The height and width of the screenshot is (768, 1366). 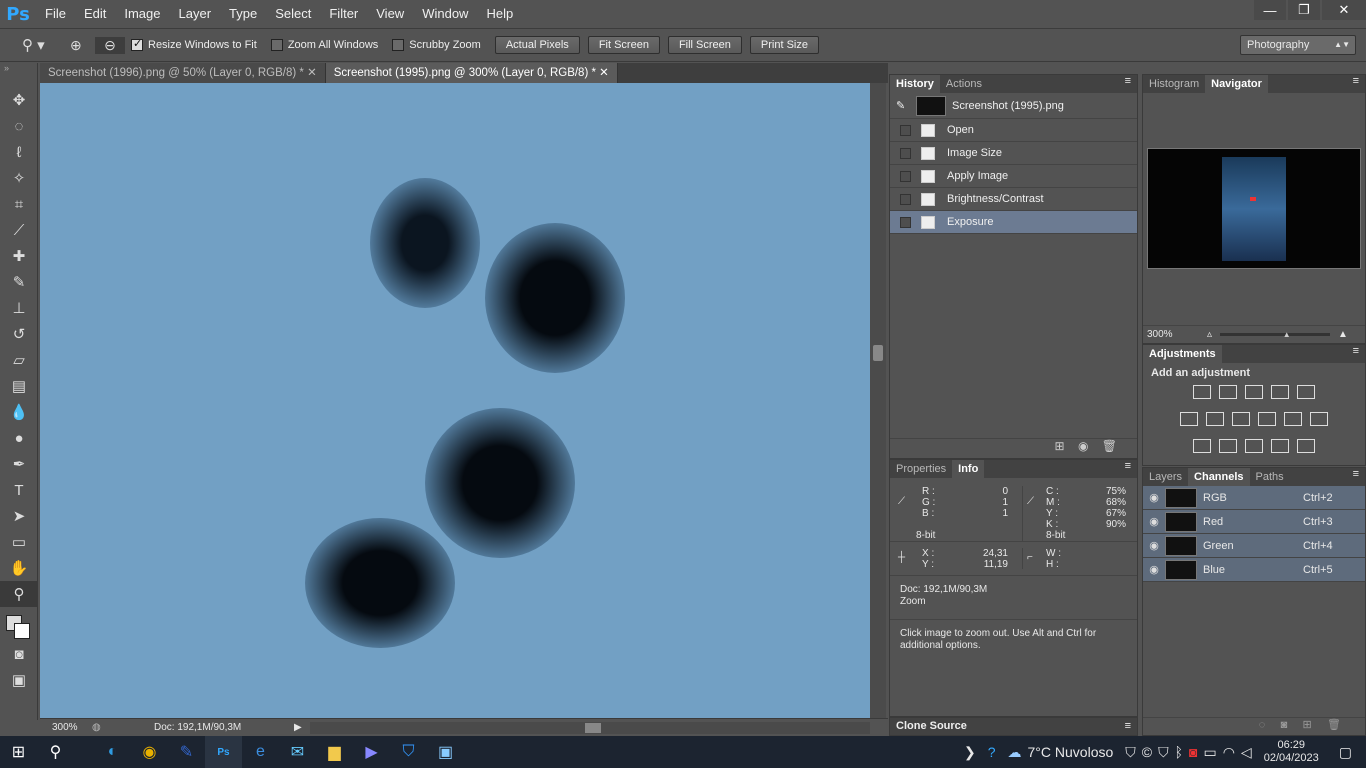 What do you see at coordinates (19, 490) in the screenshot?
I see `type-tool-icon: T` at bounding box center [19, 490].